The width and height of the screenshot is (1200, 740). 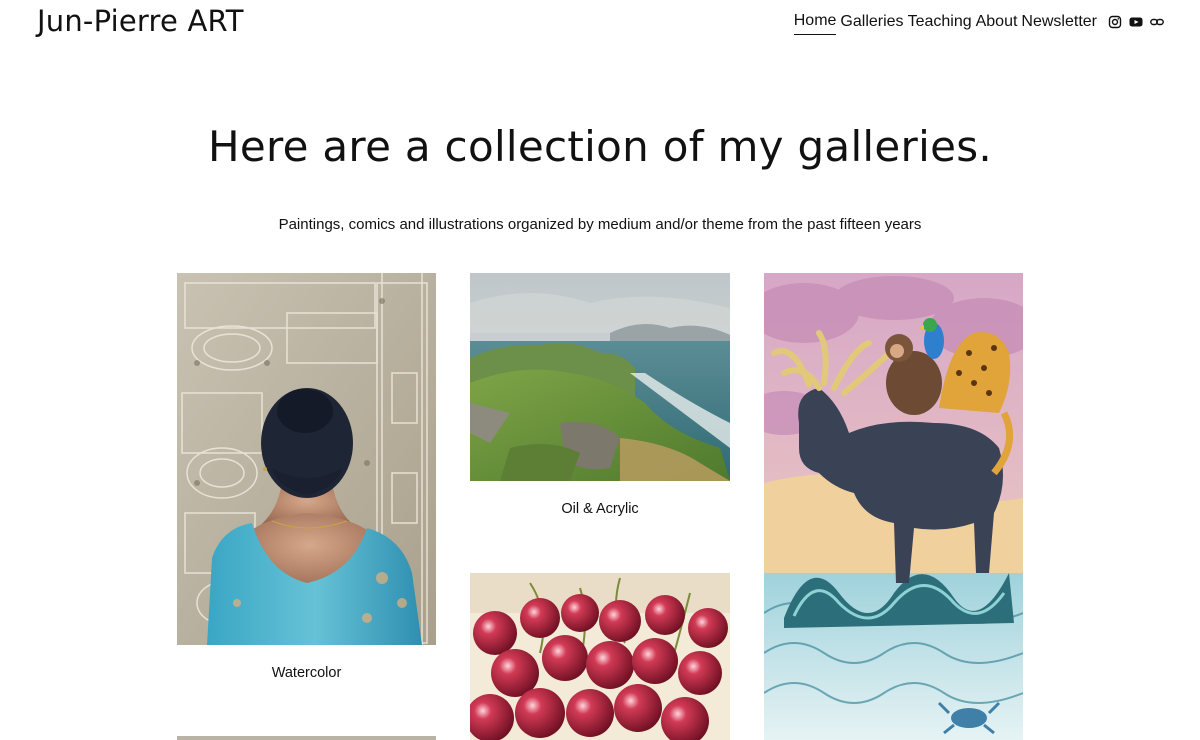 I want to click on nav-galleries: Galleries, so click(x=871, y=24).